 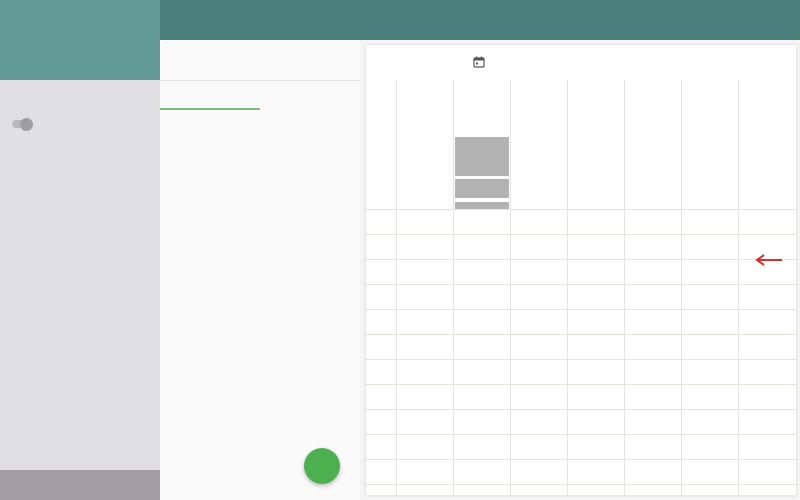 I want to click on add-fab-button, so click(x=322, y=466).